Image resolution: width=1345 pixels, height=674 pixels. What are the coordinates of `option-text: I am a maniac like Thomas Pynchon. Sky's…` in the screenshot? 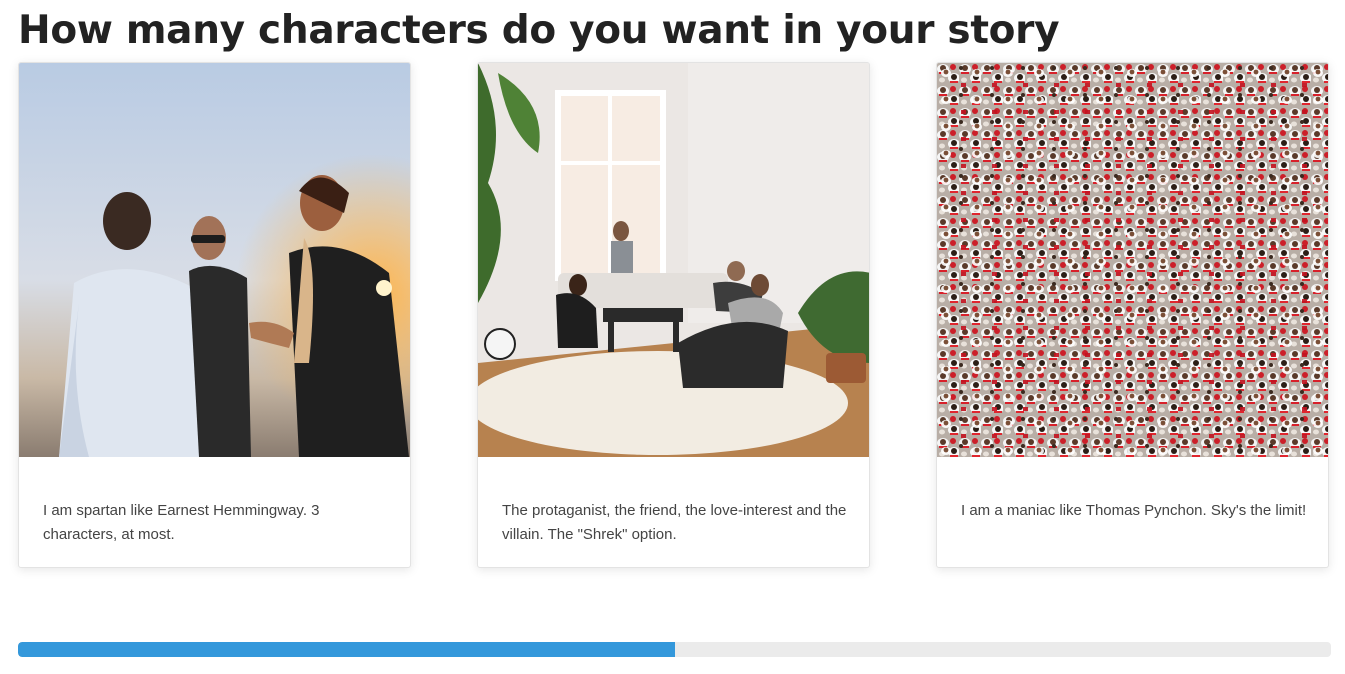 It's located at (1134, 510).